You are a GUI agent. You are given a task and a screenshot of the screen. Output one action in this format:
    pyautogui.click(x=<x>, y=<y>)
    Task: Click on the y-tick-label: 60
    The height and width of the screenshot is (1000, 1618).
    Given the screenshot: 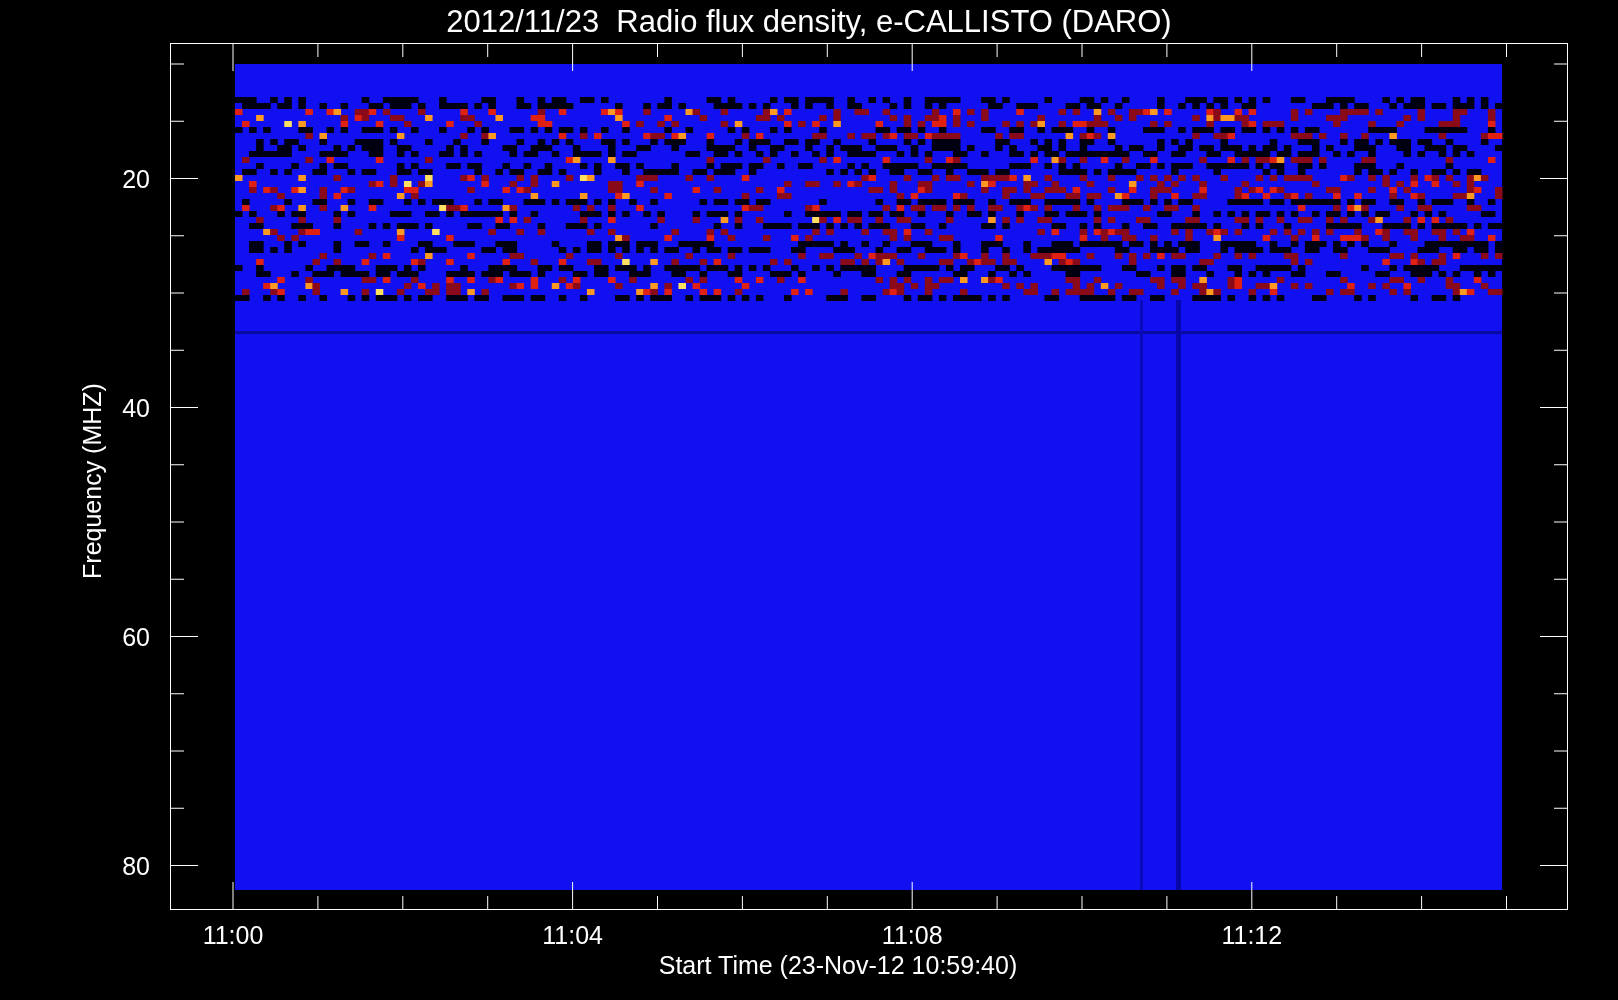 What is the action you would take?
    pyautogui.click(x=136, y=636)
    